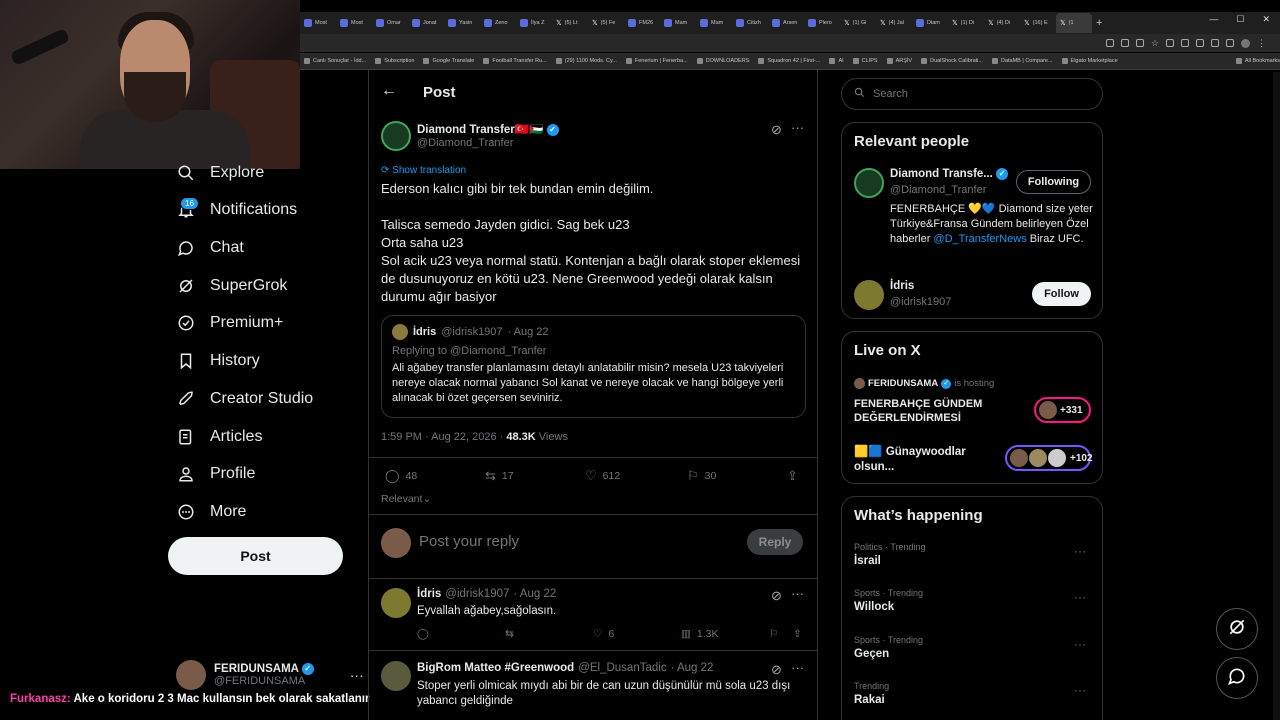 The width and height of the screenshot is (1280, 720). Describe the element at coordinates (1038, 23) in the screenshot. I see `browser-tab: 𝕏 (16) E` at that location.